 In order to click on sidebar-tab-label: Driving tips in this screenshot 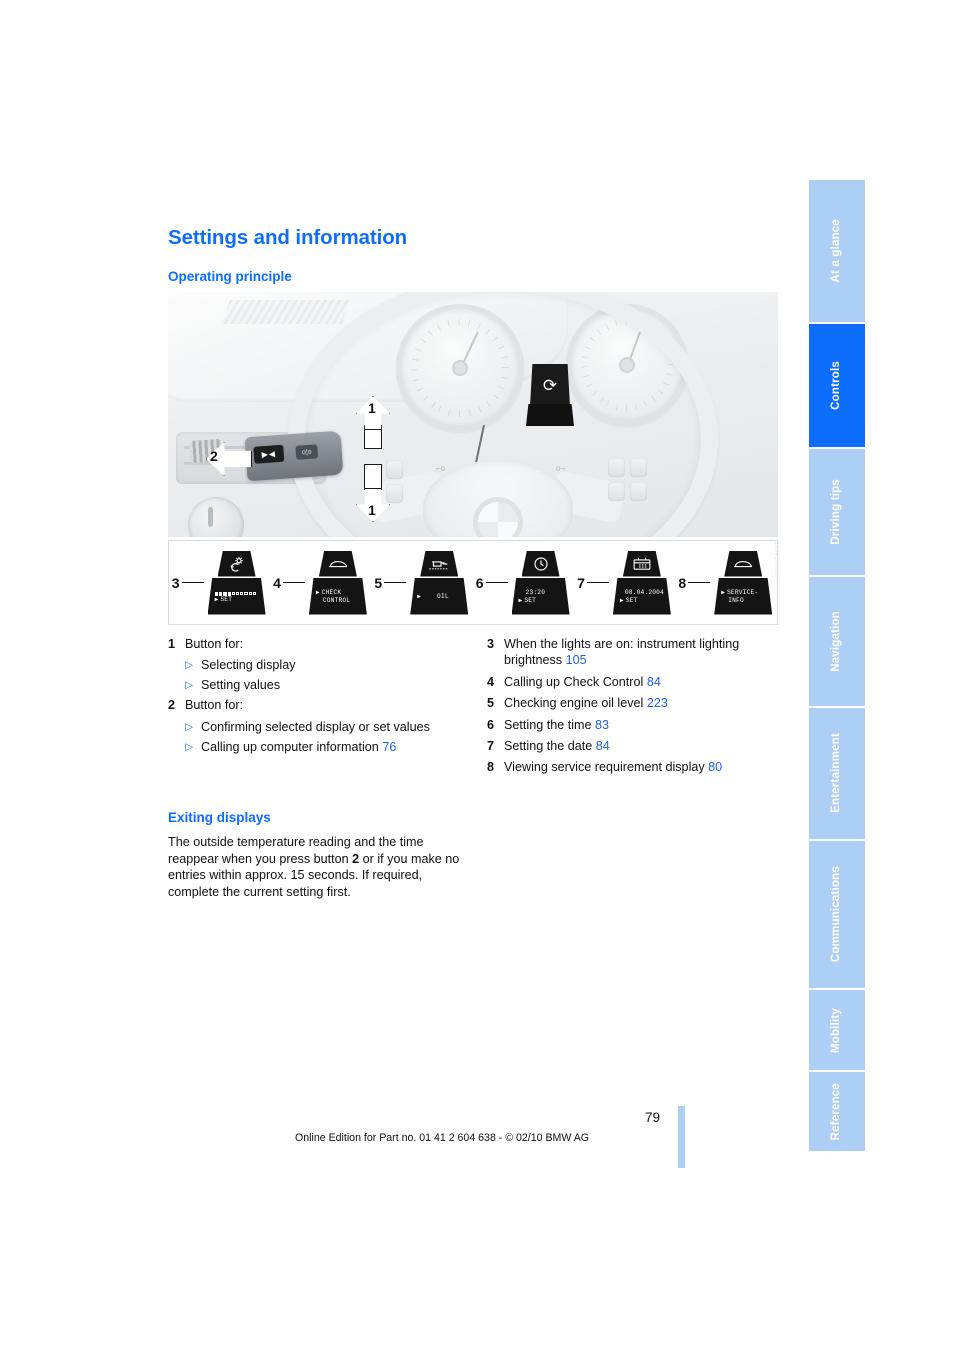, I will do `click(836, 512)`.